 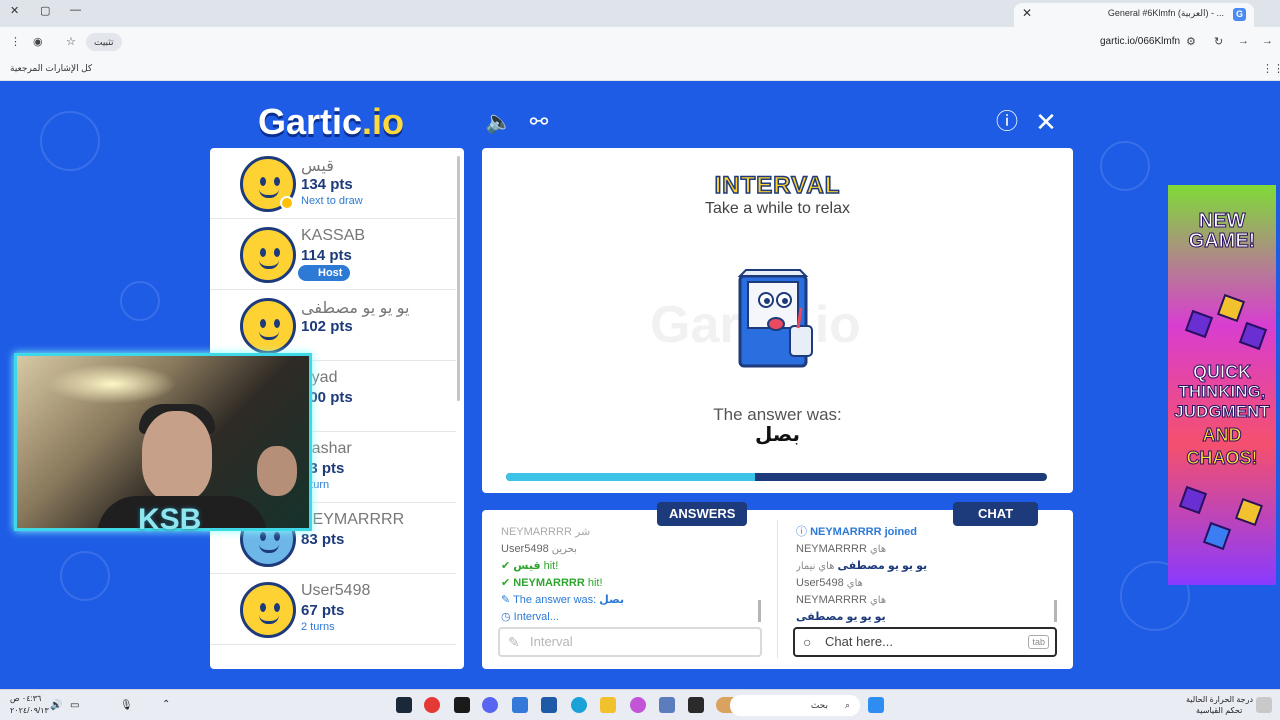 What do you see at coordinates (1007, 122) in the screenshot?
I see `info-icon: ⓘ` at bounding box center [1007, 122].